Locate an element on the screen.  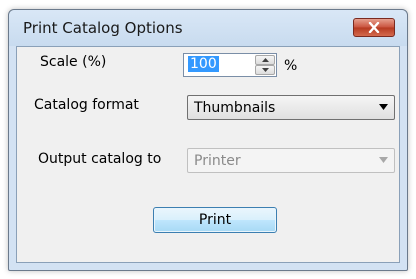
close-button is located at coordinates (374, 27).